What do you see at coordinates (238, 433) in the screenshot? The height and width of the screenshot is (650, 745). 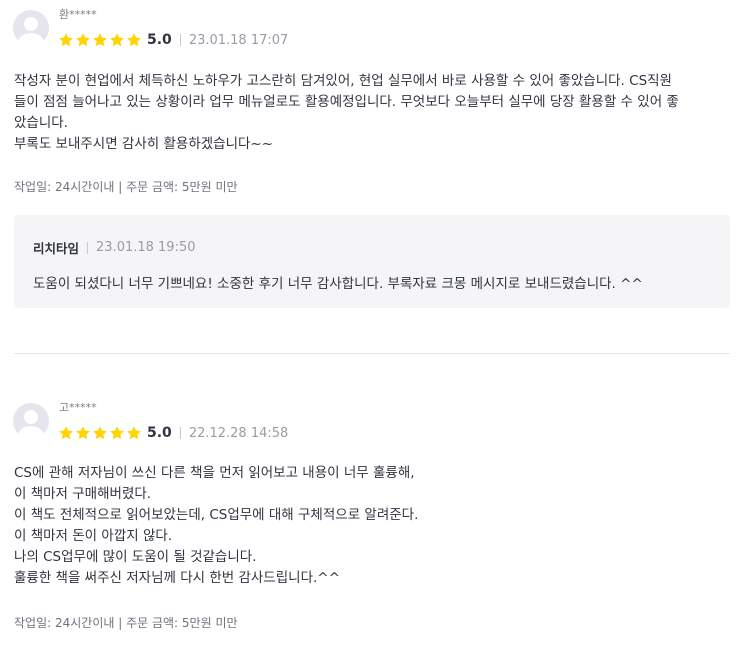 I see `review-date: 22.12.28 14:58` at bounding box center [238, 433].